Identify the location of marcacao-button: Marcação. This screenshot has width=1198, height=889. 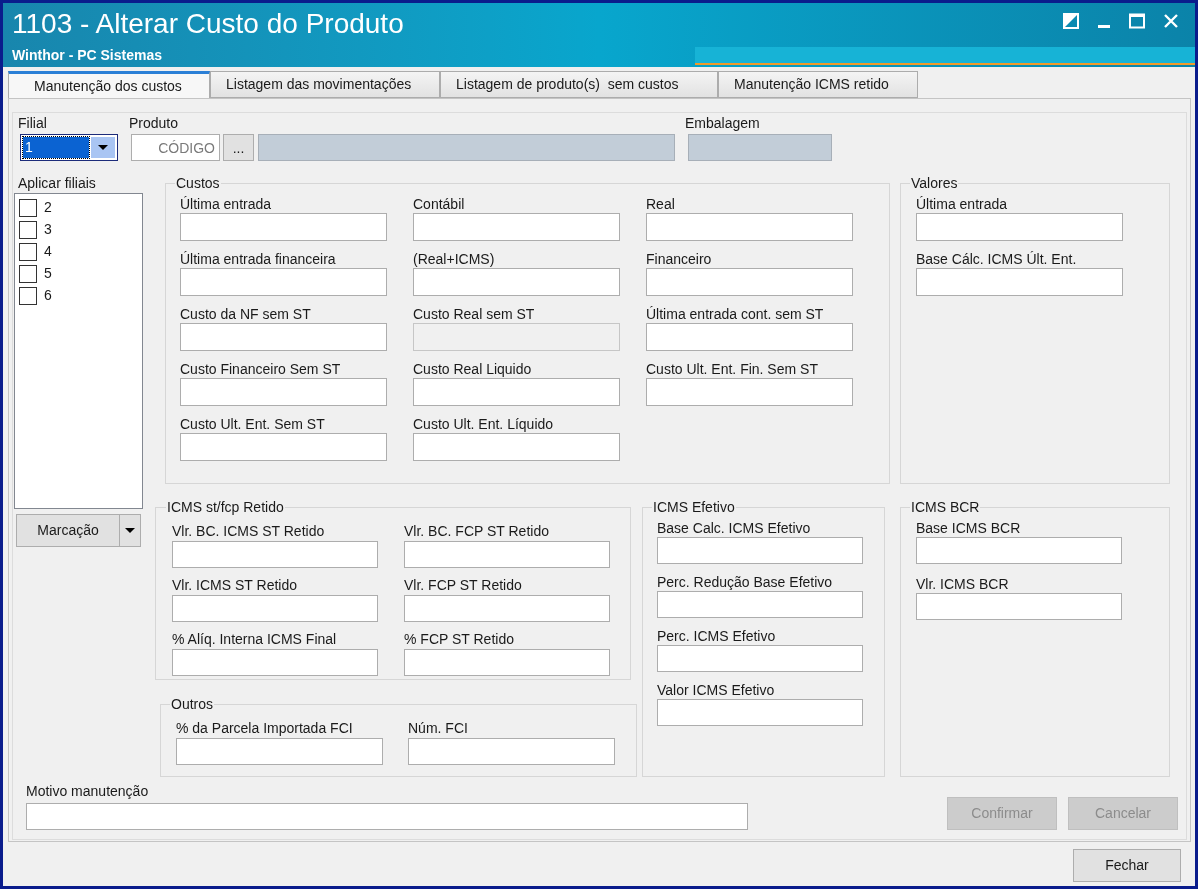
(68, 530).